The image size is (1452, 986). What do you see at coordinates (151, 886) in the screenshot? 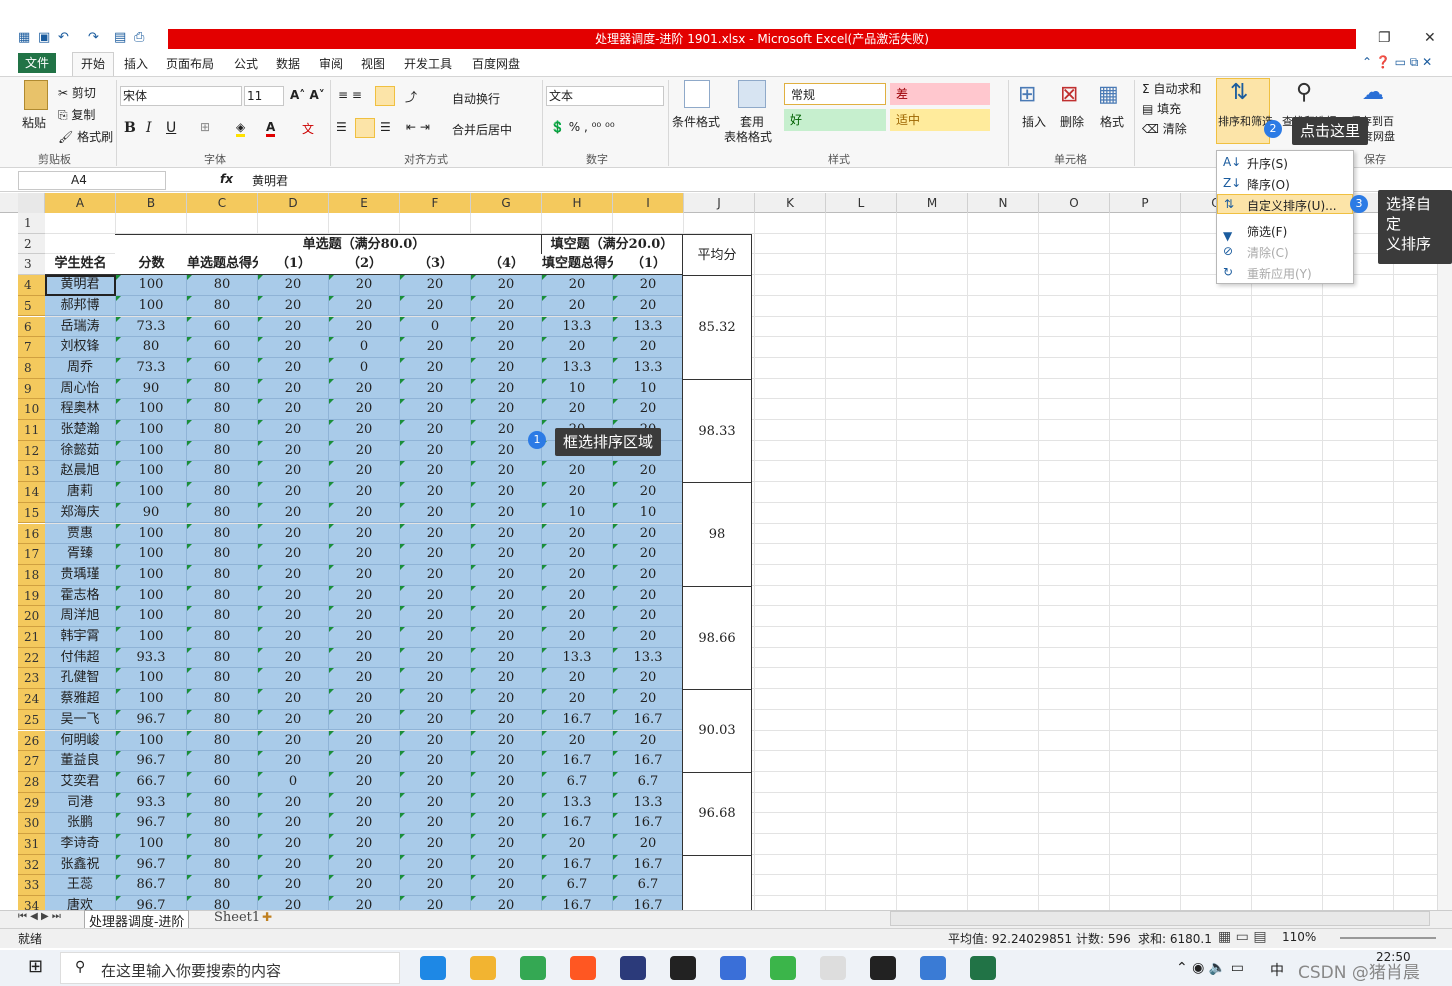
I see `data-cell: 86.7` at bounding box center [151, 886].